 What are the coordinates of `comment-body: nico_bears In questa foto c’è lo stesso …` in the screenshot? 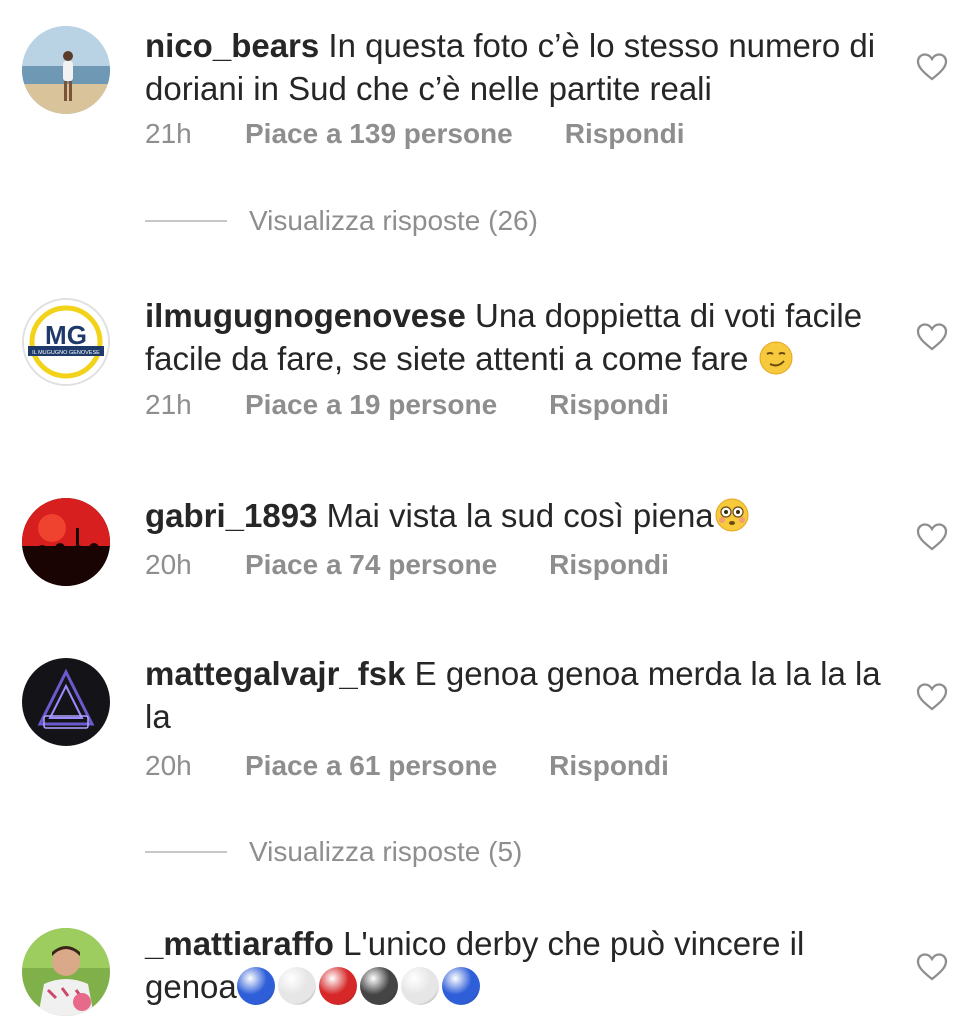 It's located at (520, 67).